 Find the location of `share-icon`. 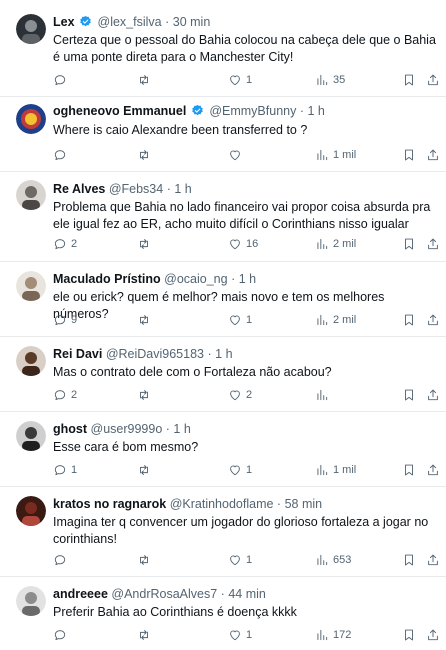

share-icon is located at coordinates (433, 635).